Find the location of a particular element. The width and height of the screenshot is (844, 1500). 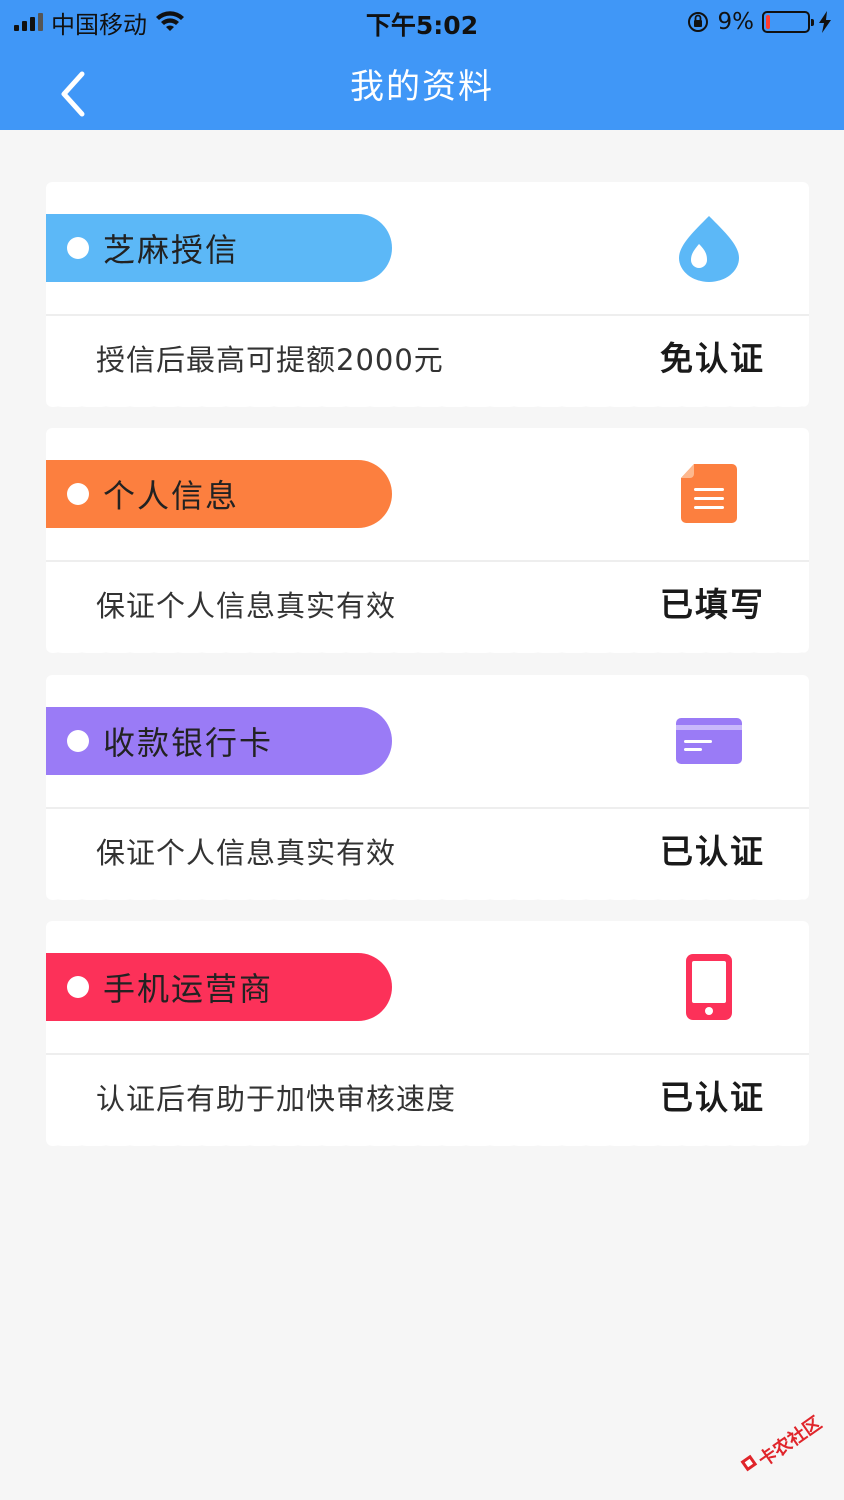

drop-icon is located at coordinates (709, 248).